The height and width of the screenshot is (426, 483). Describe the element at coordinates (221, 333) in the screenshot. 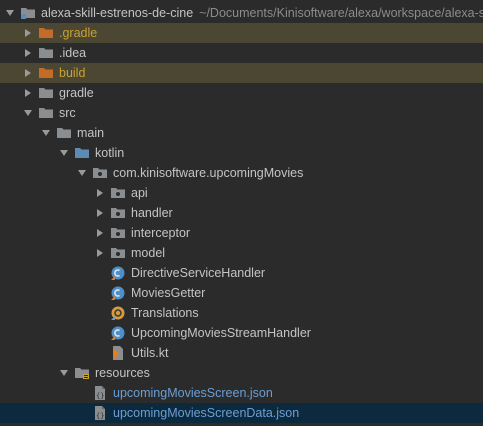

I see `tree-item-label: UpcomingMoviesStreamHandler` at that location.